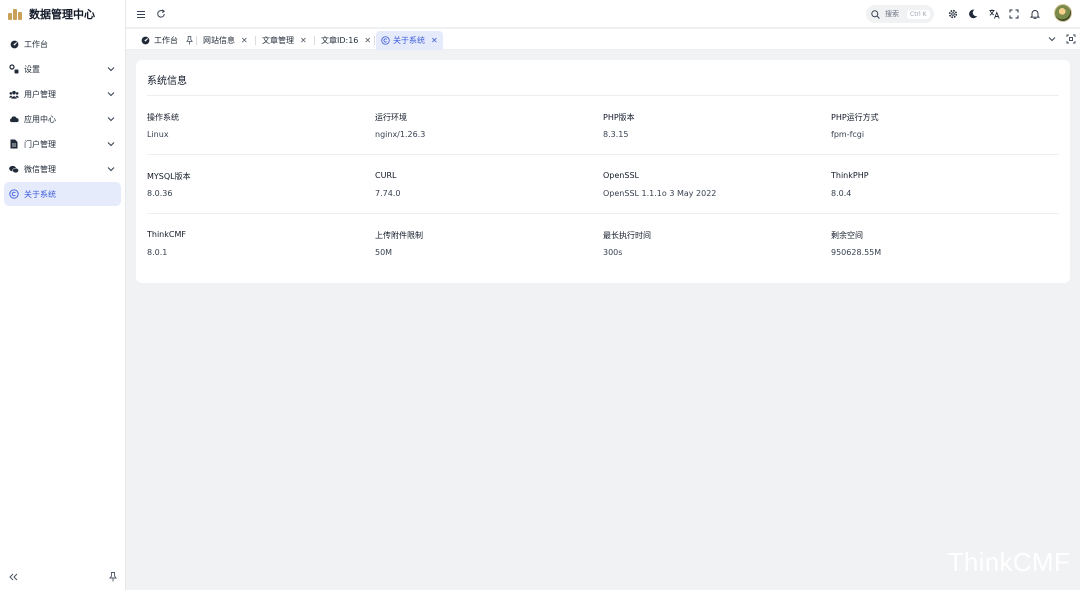 This screenshot has width=1080, height=590. What do you see at coordinates (63, 577) in the screenshot?
I see `sidebar-footer` at bounding box center [63, 577].